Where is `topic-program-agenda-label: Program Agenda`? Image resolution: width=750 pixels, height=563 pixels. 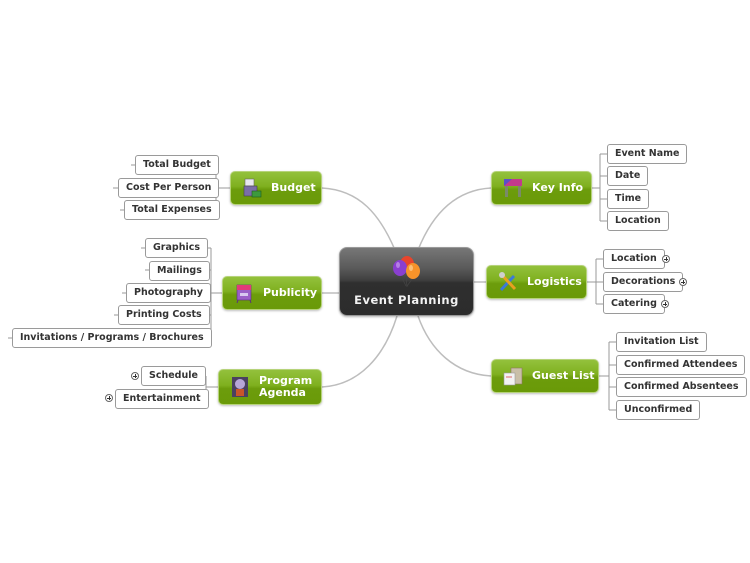 topic-program-agenda-label: Program Agenda is located at coordinates (285, 387).